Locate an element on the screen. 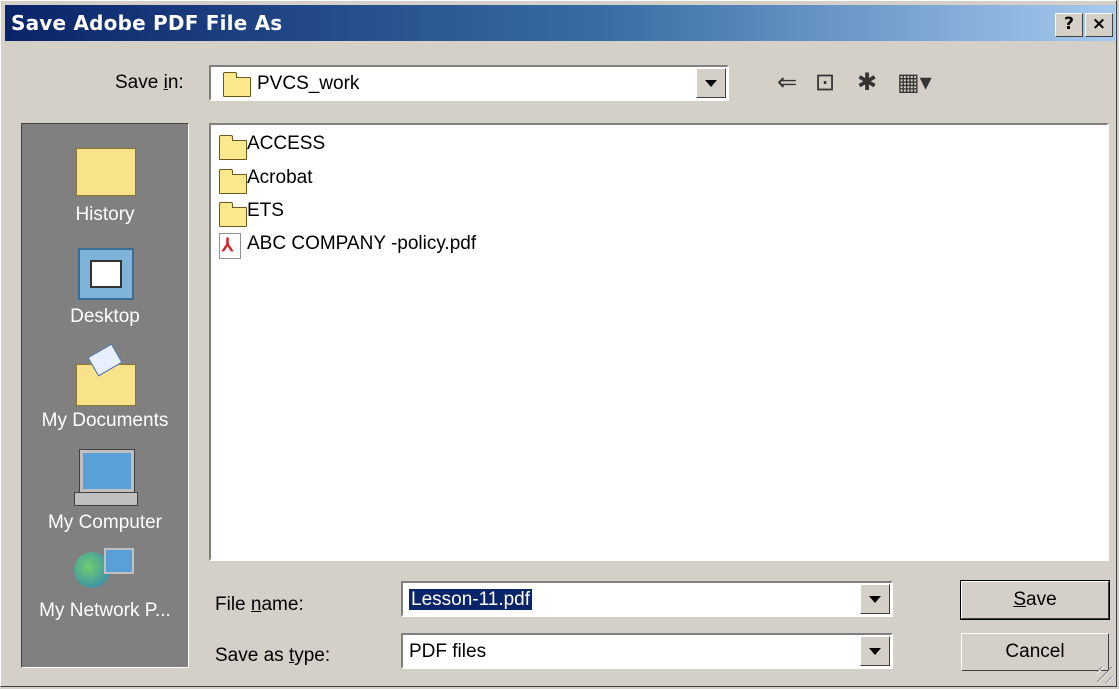  place-my-computer: My Computer is located at coordinates (105, 496).